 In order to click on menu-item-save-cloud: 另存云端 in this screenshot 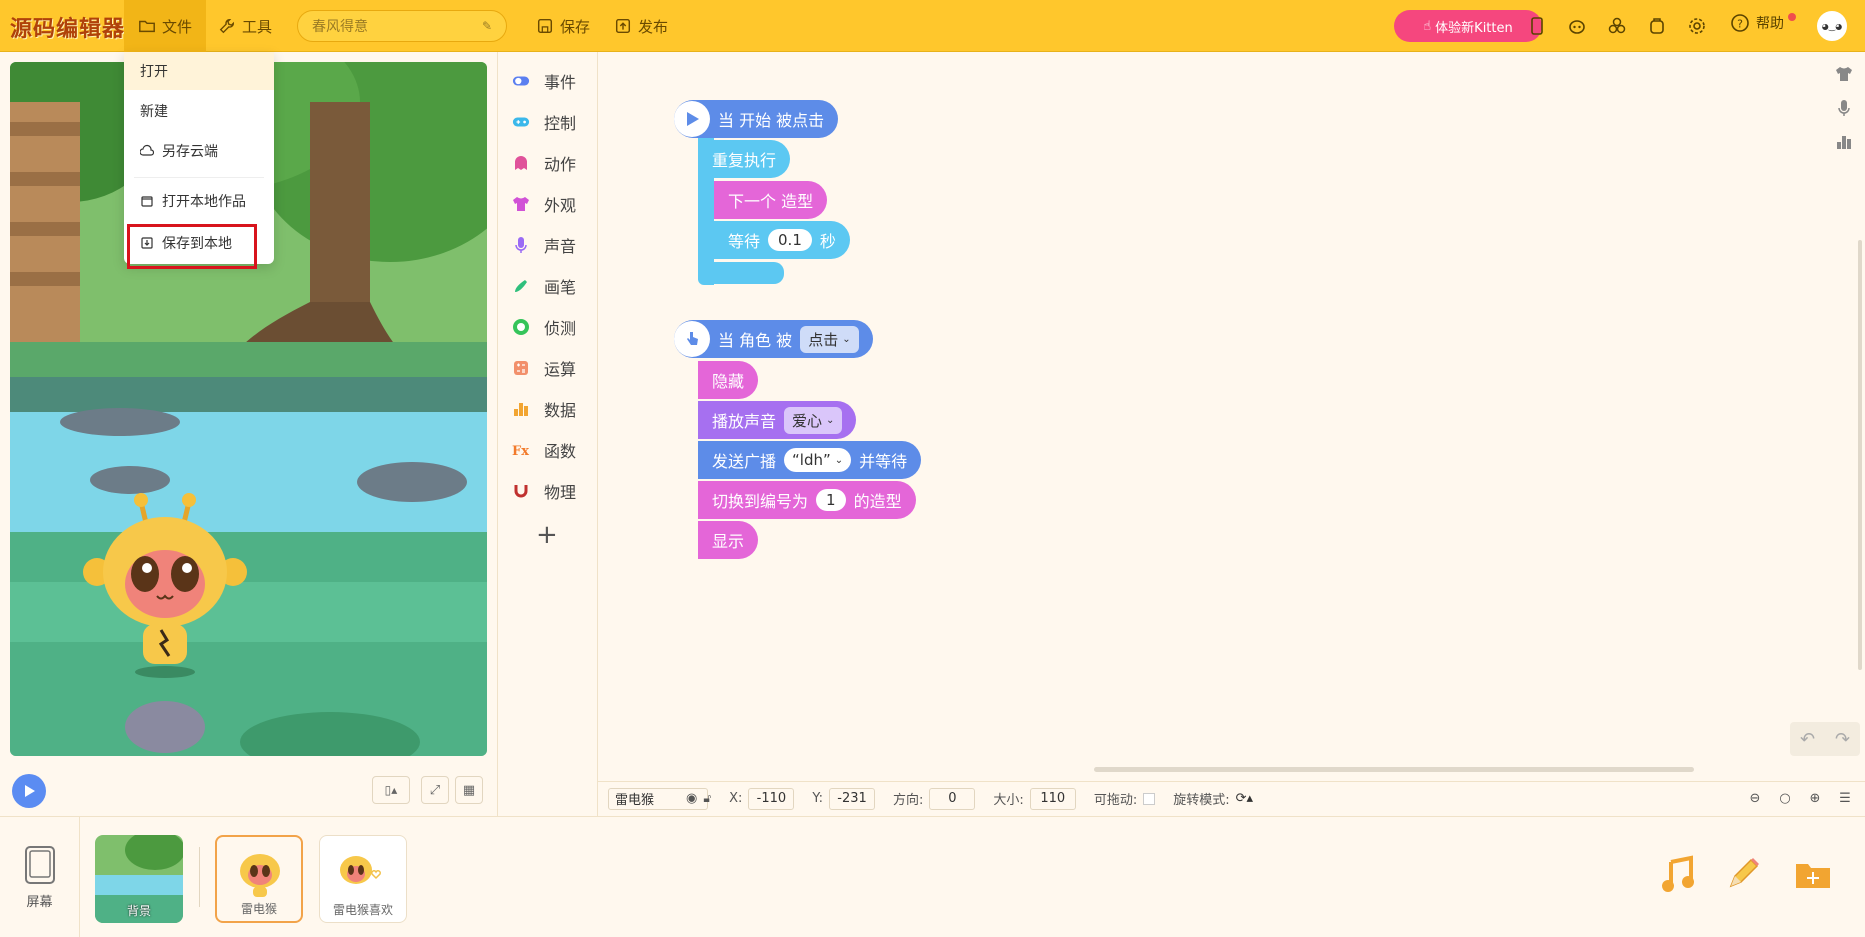, I will do `click(199, 151)`.